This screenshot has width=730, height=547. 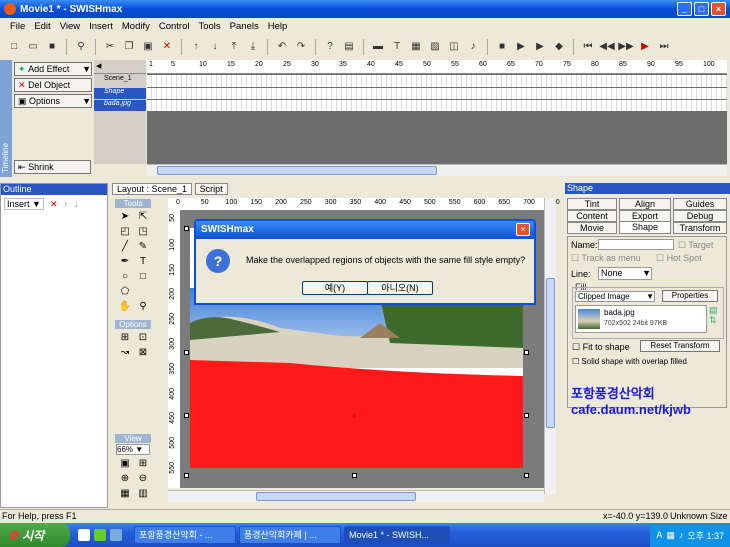 I want to click on cut-icon: ✂, so click(x=110, y=47).